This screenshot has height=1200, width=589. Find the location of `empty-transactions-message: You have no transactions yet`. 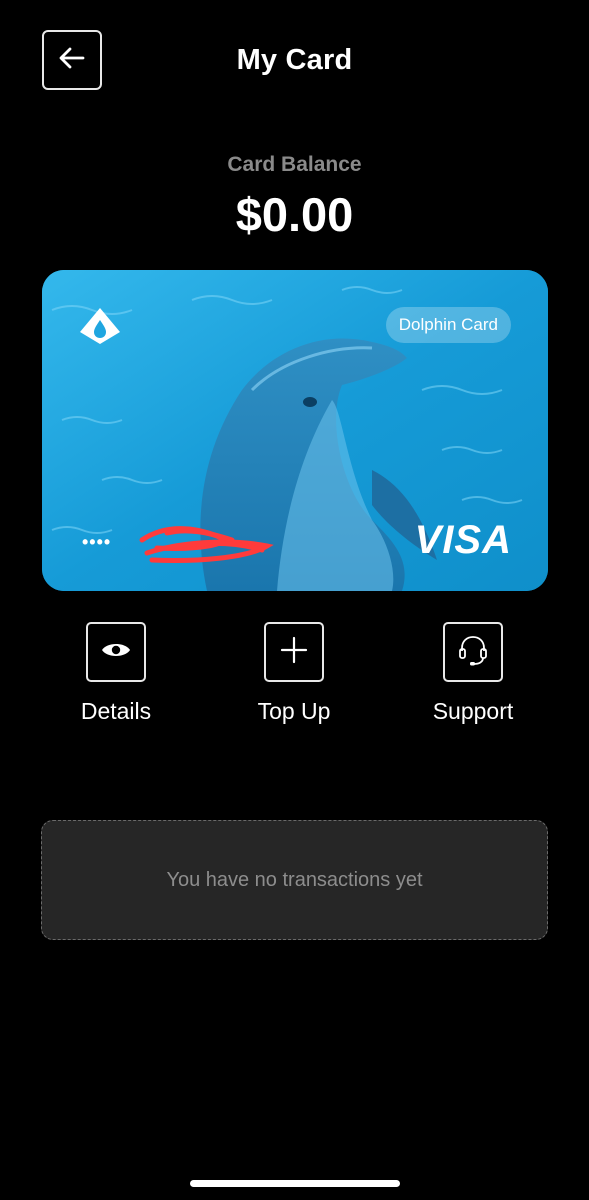

empty-transactions-message: You have no transactions yet is located at coordinates (294, 879).